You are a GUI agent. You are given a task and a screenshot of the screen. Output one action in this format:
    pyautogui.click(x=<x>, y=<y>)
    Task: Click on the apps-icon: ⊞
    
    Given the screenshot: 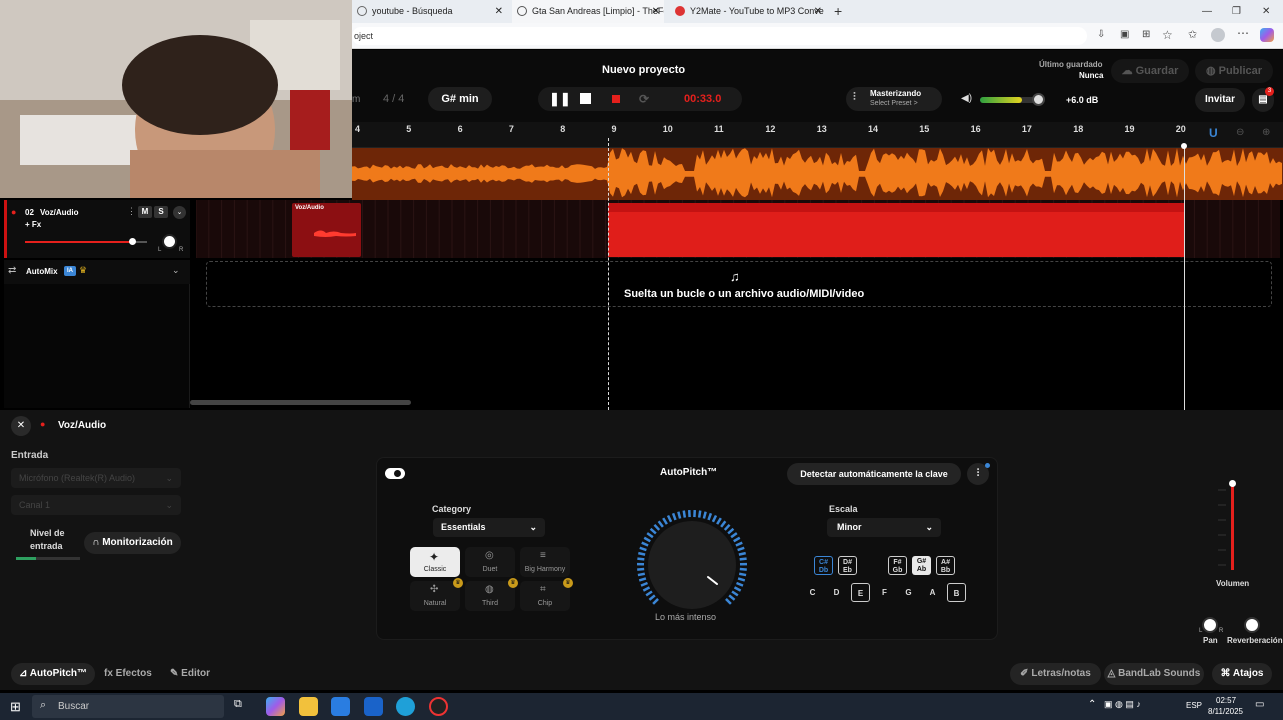 What is the action you would take?
    pyautogui.click(x=1146, y=34)
    